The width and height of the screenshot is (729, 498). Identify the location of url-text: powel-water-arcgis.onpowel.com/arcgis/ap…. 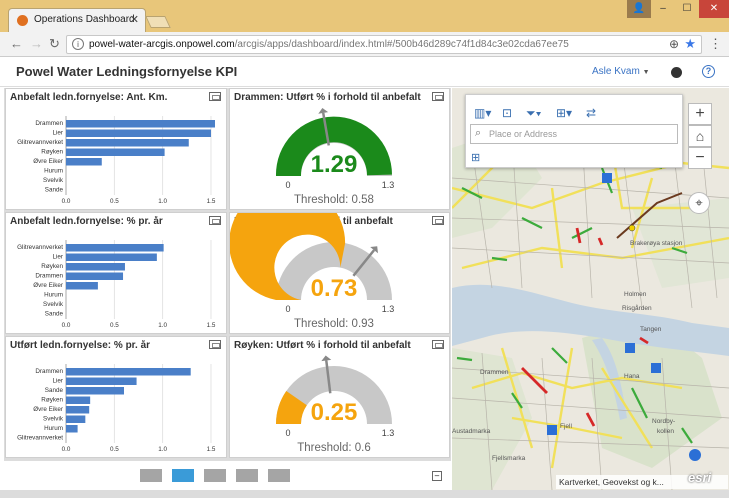
(329, 44).